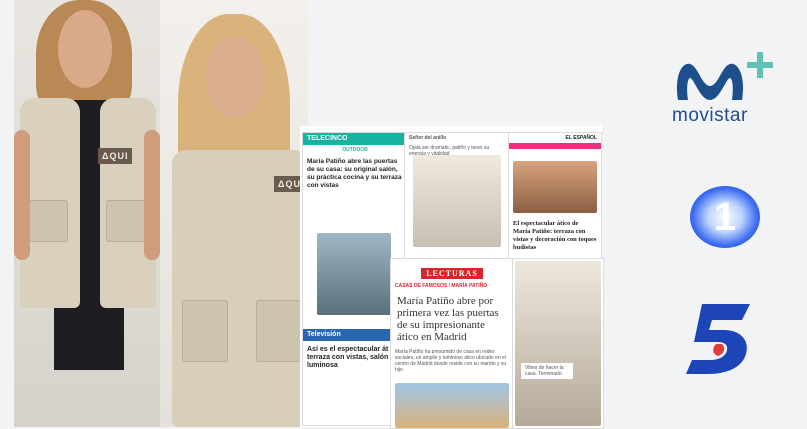 This screenshot has height=429, width=807. What do you see at coordinates (457, 201) in the screenshot?
I see `tweet-photo` at bounding box center [457, 201].